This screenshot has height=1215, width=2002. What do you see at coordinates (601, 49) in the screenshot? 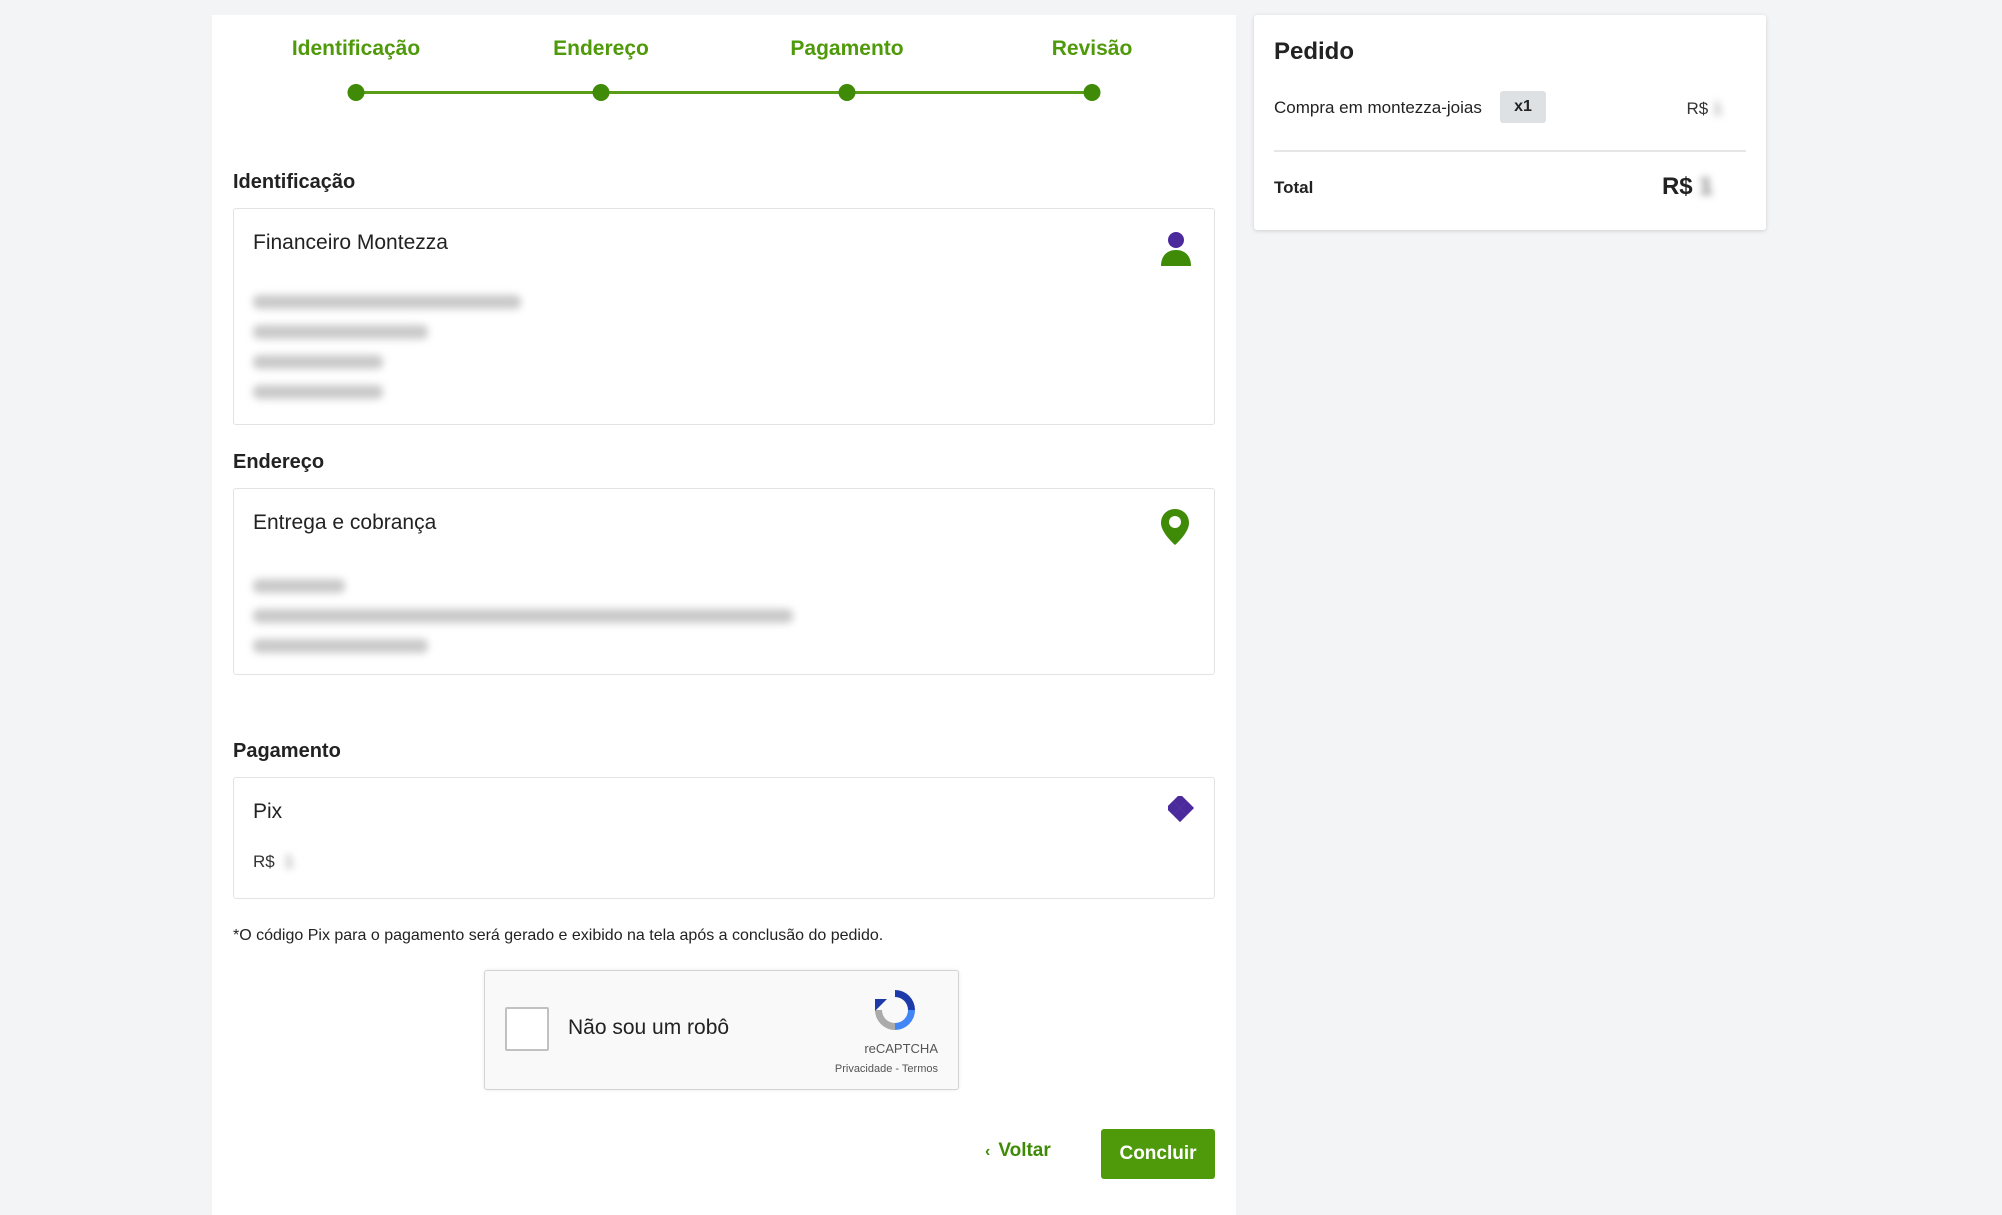
I see `step-address: Endereço` at bounding box center [601, 49].